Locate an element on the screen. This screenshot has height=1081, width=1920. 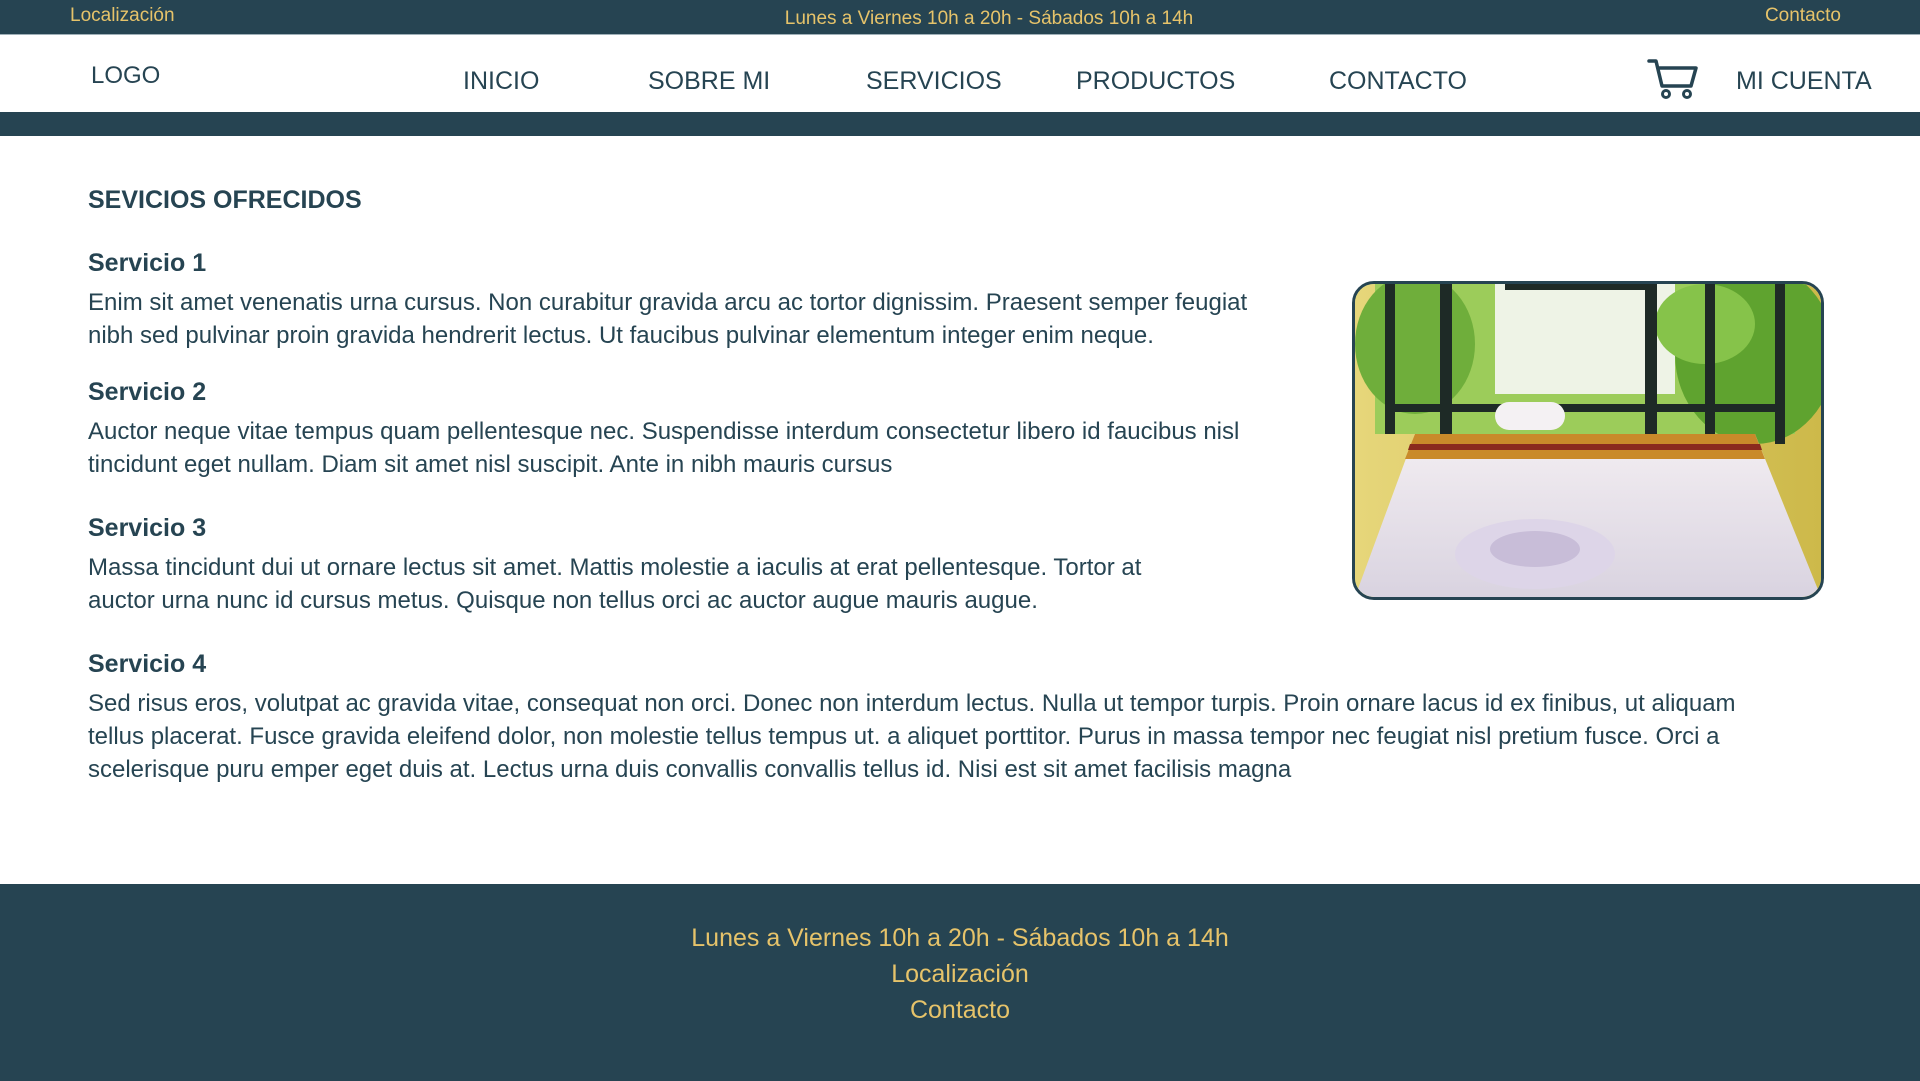
nav-item-inicio: INICIO is located at coordinates (501, 81).